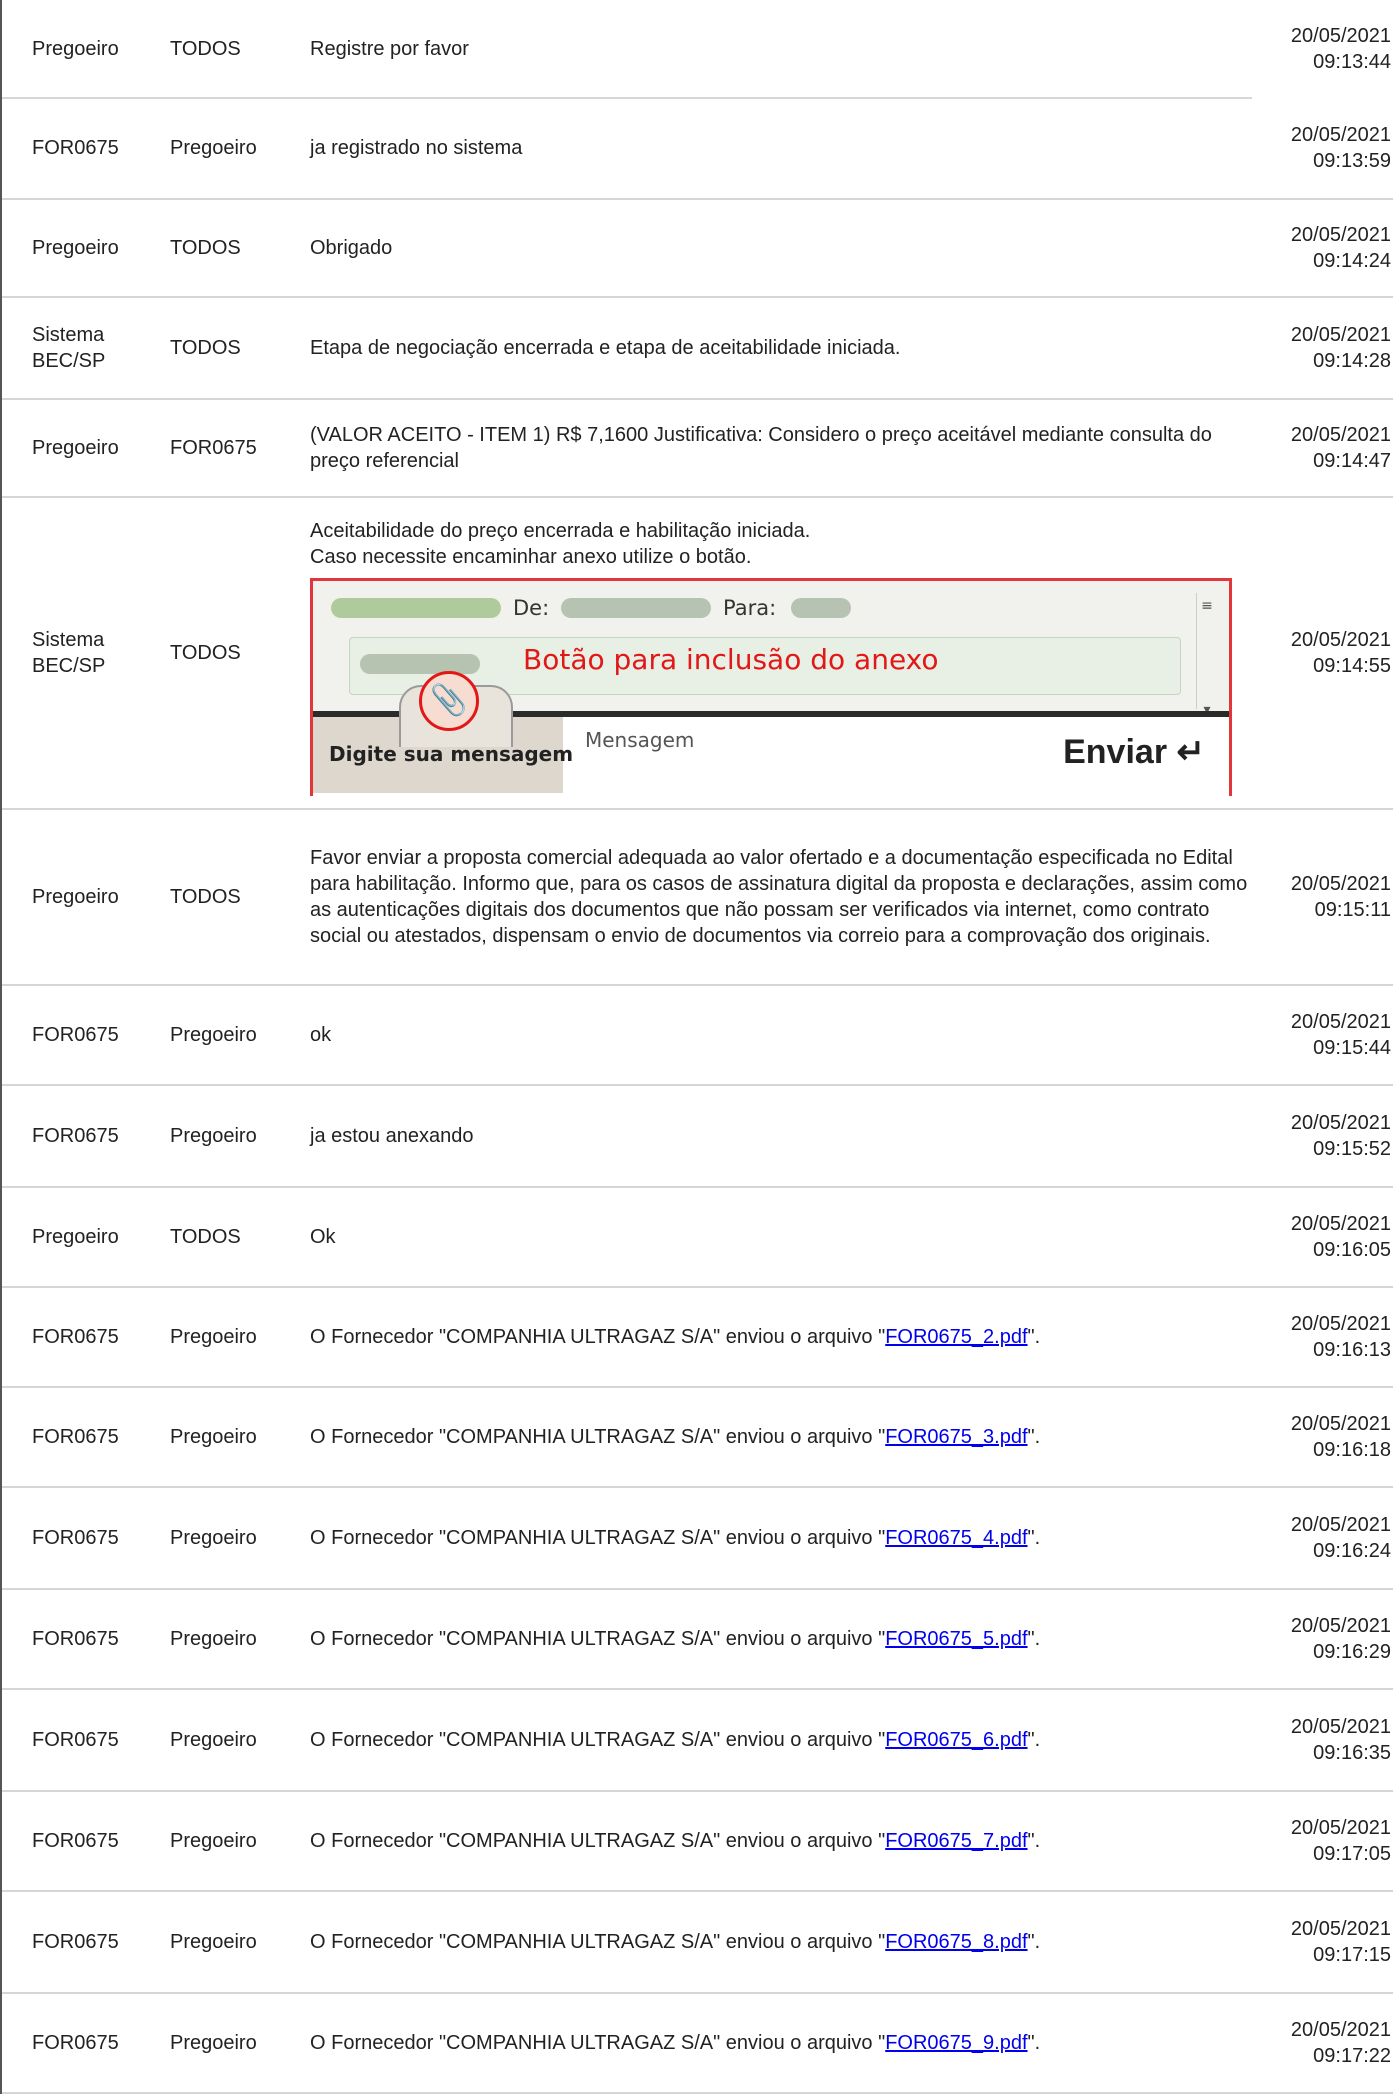 This screenshot has width=1393, height=2099. What do you see at coordinates (750, 608) in the screenshot?
I see `para-label: Para:` at bounding box center [750, 608].